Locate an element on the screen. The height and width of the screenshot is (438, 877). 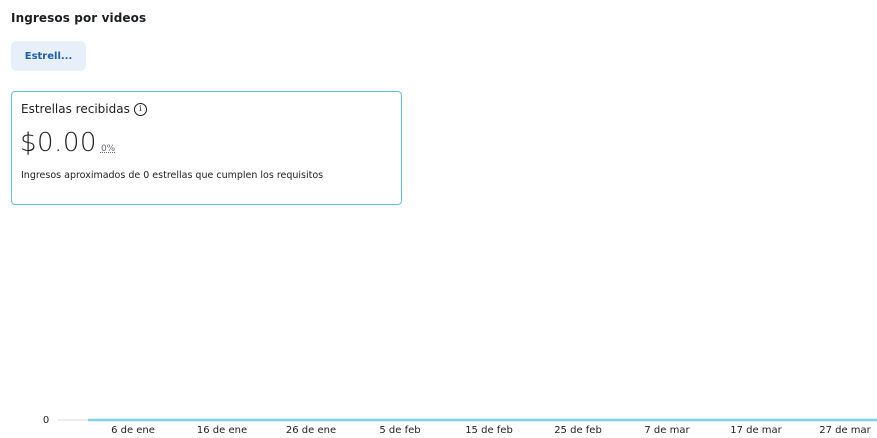
x-tick-label: 5 de feb is located at coordinates (399, 430).